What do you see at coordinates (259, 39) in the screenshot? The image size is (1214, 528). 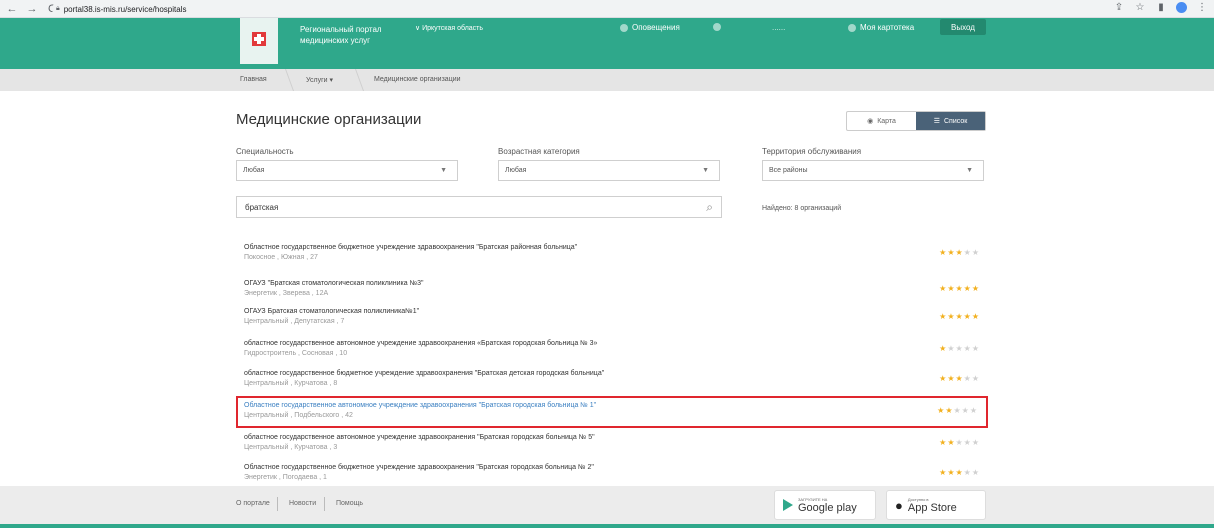 I see `red-cross-icon` at bounding box center [259, 39].